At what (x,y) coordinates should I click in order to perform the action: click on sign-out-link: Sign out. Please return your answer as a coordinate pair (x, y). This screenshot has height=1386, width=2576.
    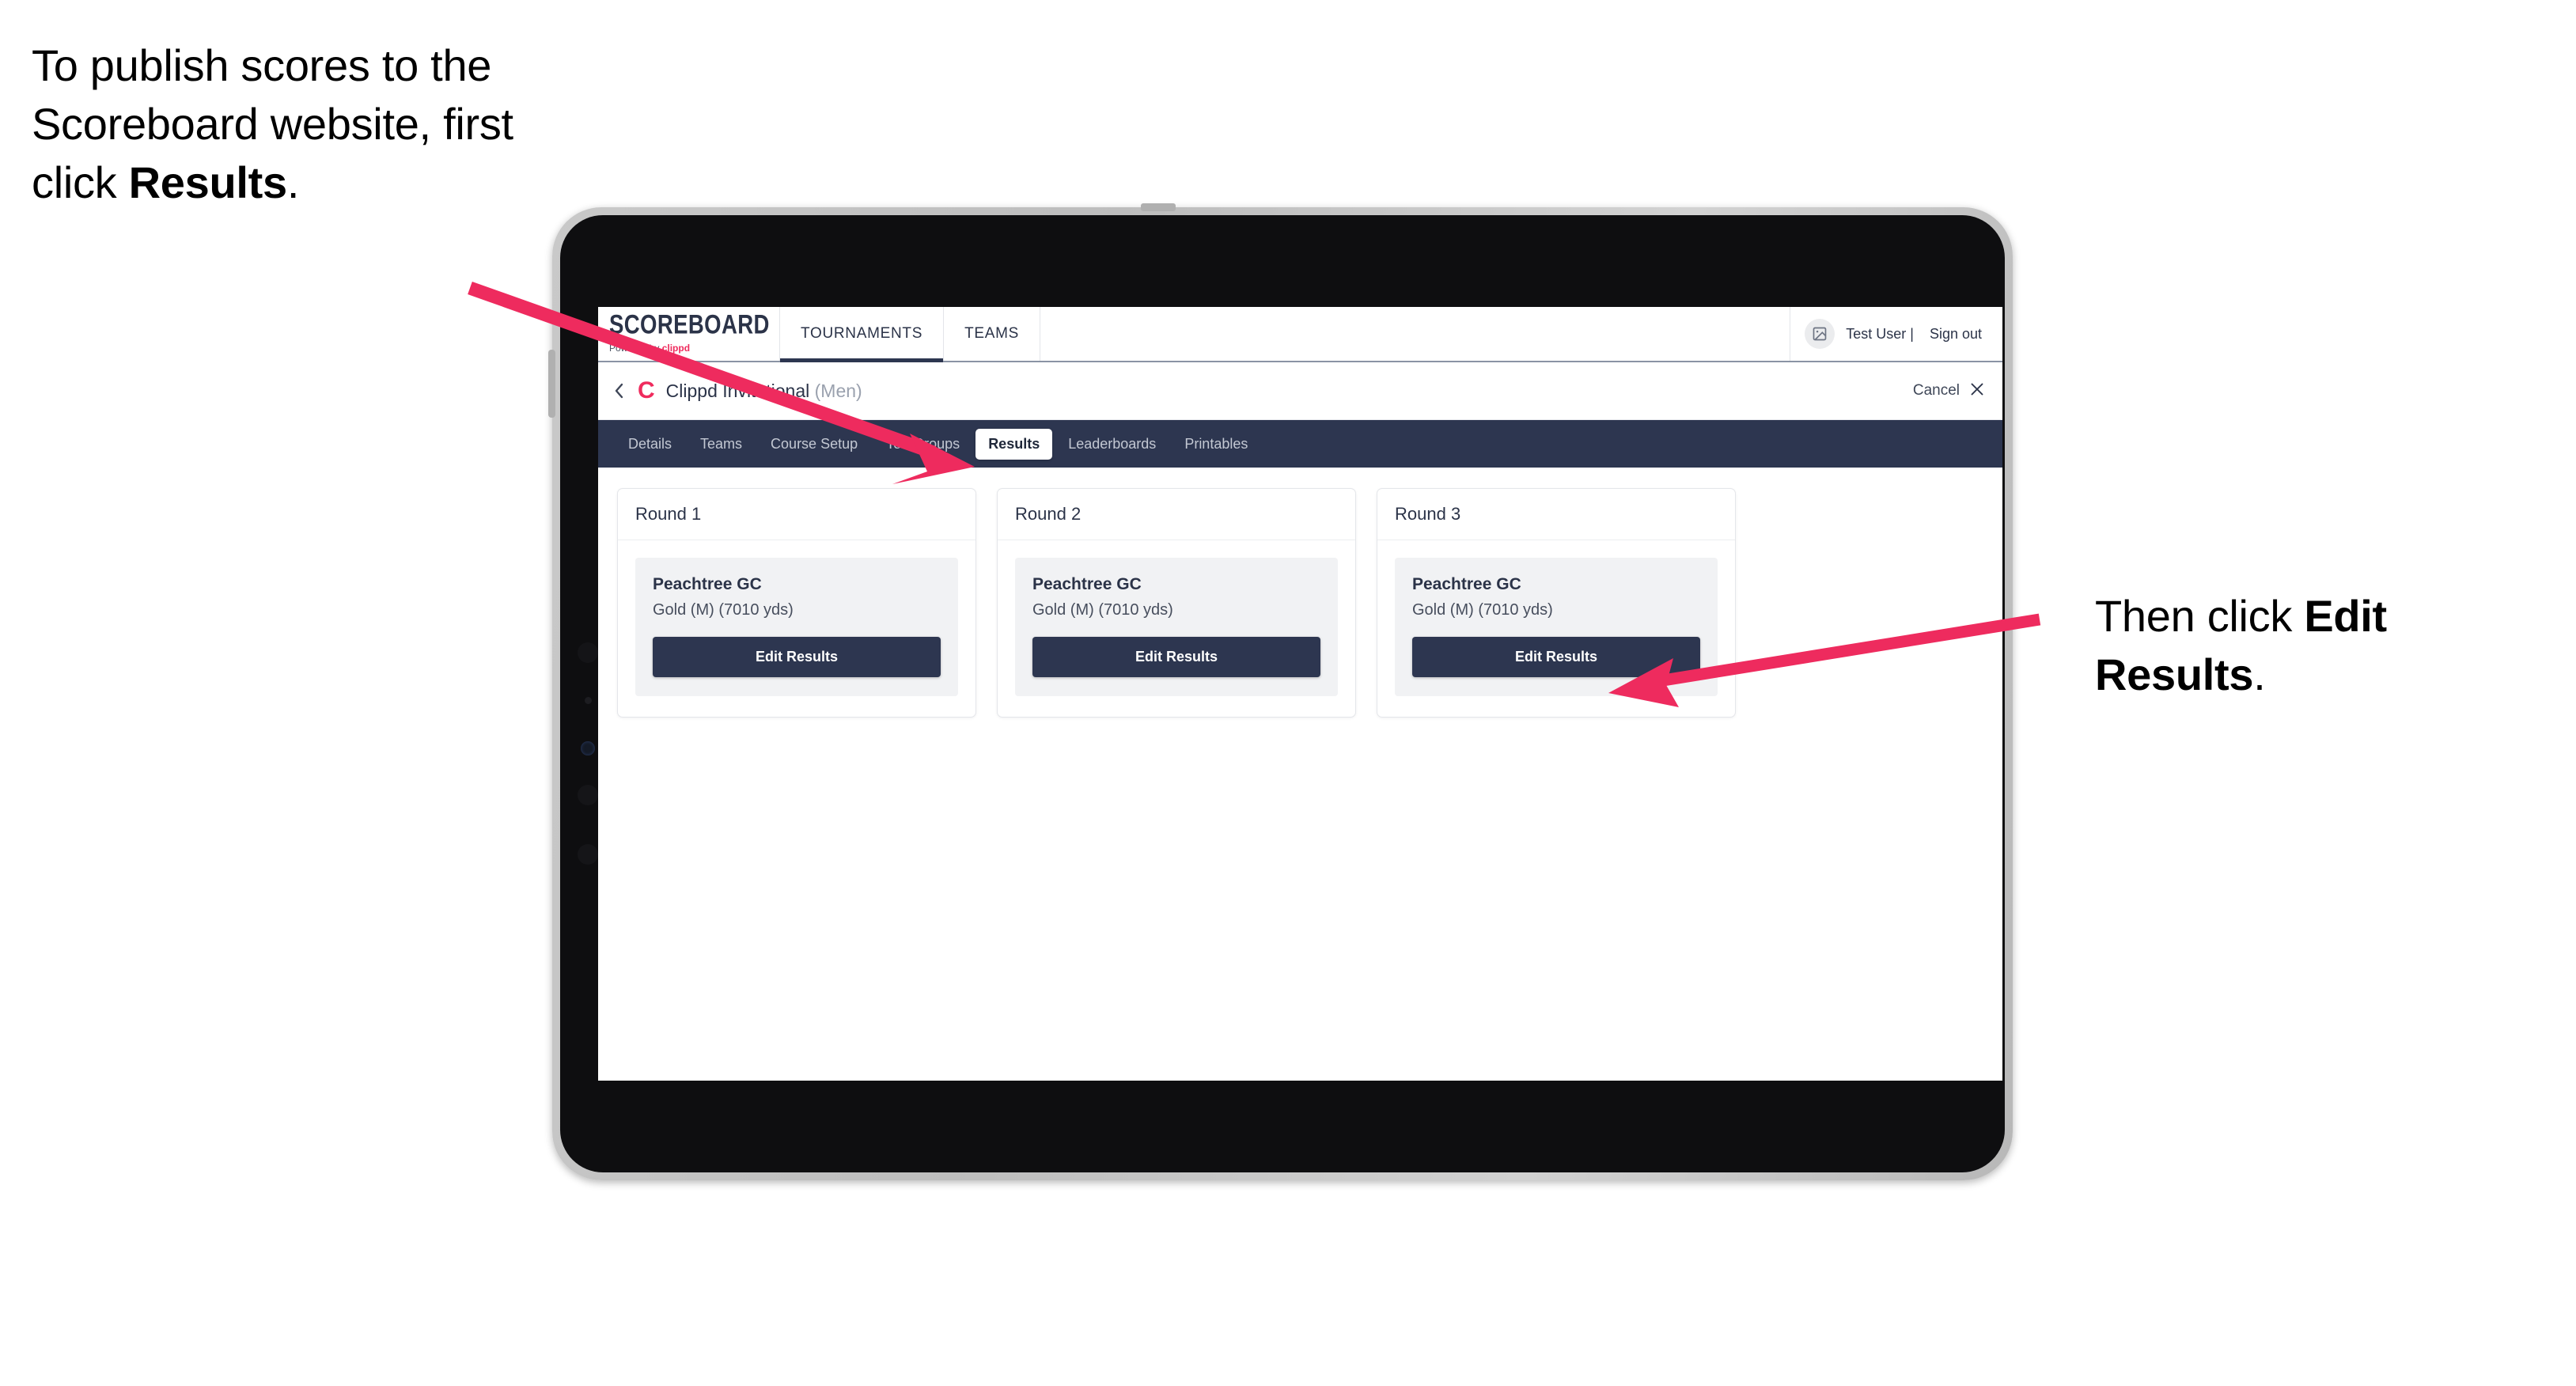
    Looking at the image, I should click on (1956, 334).